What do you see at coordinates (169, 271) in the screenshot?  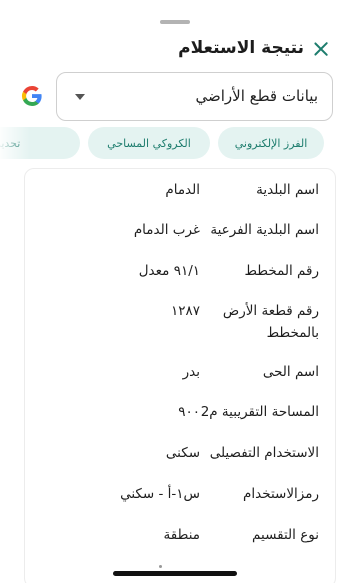 I see `detail-value: ٩١/١ معدل` at bounding box center [169, 271].